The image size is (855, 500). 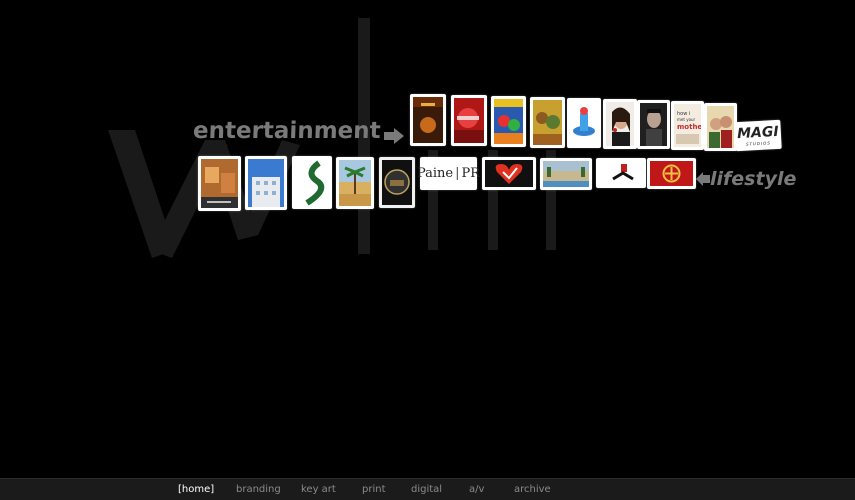 I want to click on thumb-logo-green-road, so click(x=312, y=182).